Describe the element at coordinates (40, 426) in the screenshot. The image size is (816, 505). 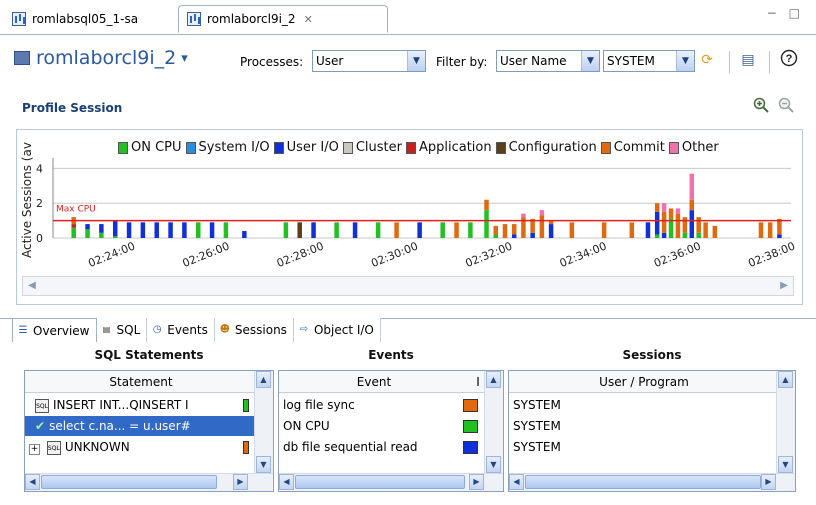
I see `check-icon: ✔` at that location.